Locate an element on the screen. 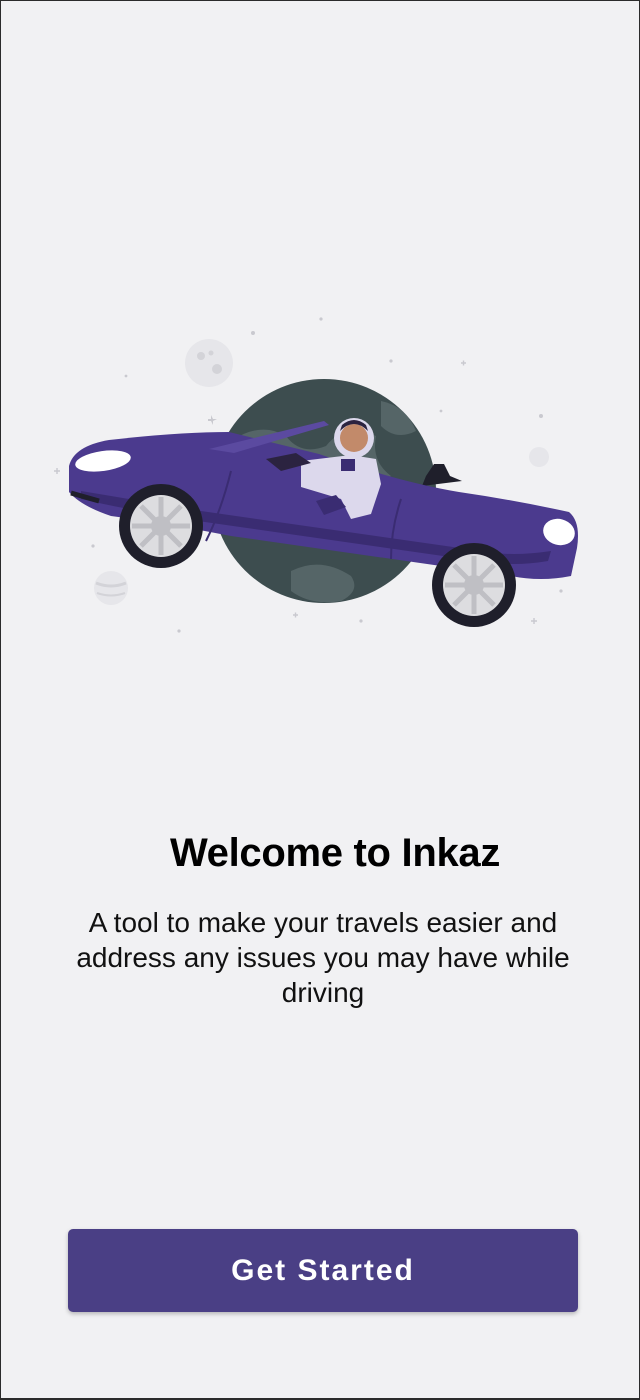 This screenshot has height=1400, width=640. welcome-title: Welcome to Inkaz is located at coordinates (335, 853).